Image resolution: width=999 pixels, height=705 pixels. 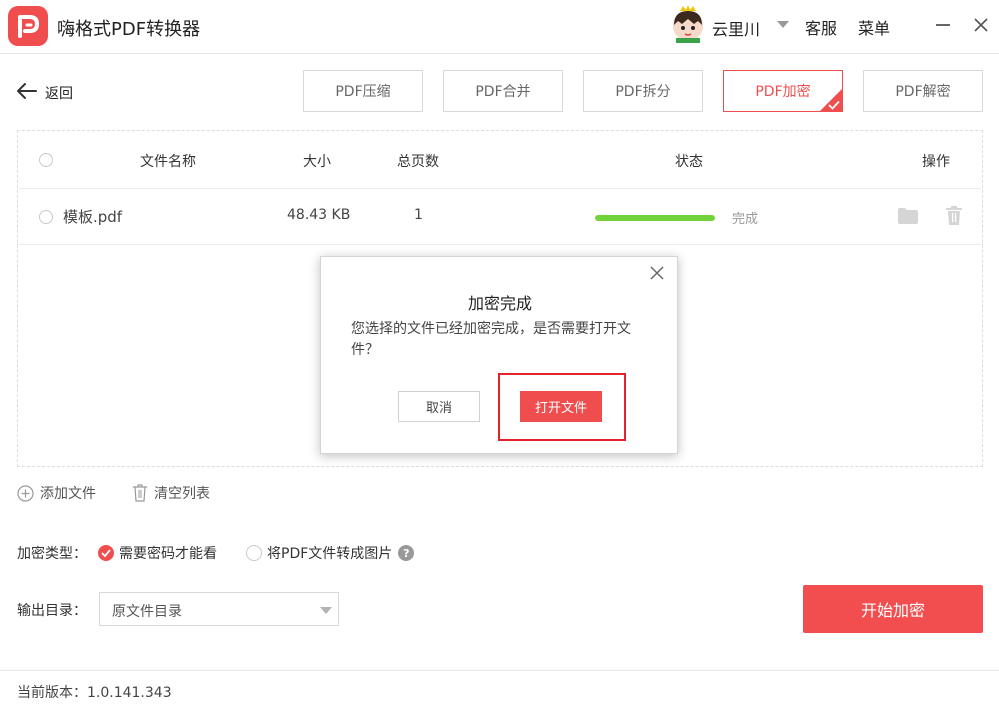 What do you see at coordinates (500, 217) in the screenshot?
I see `table-row: 模板.pdf 48.43 KB 1 完成` at bounding box center [500, 217].